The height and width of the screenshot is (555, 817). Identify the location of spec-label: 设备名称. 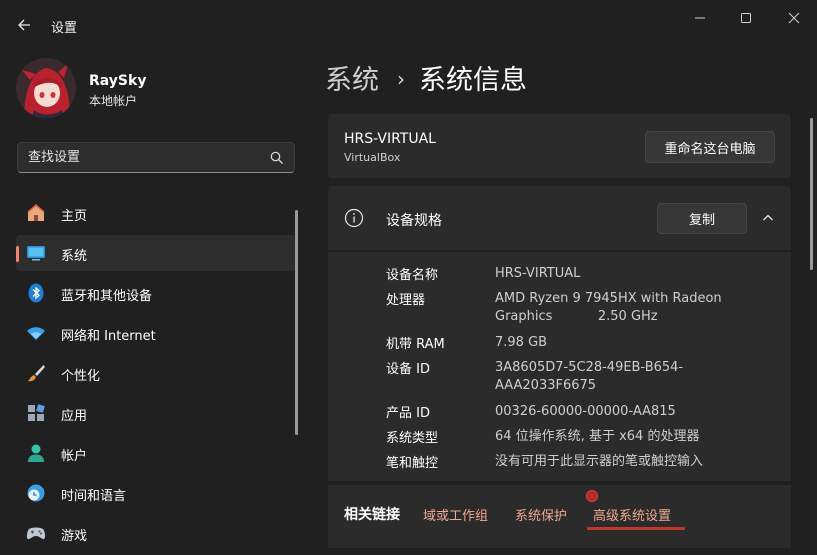
(412, 275).